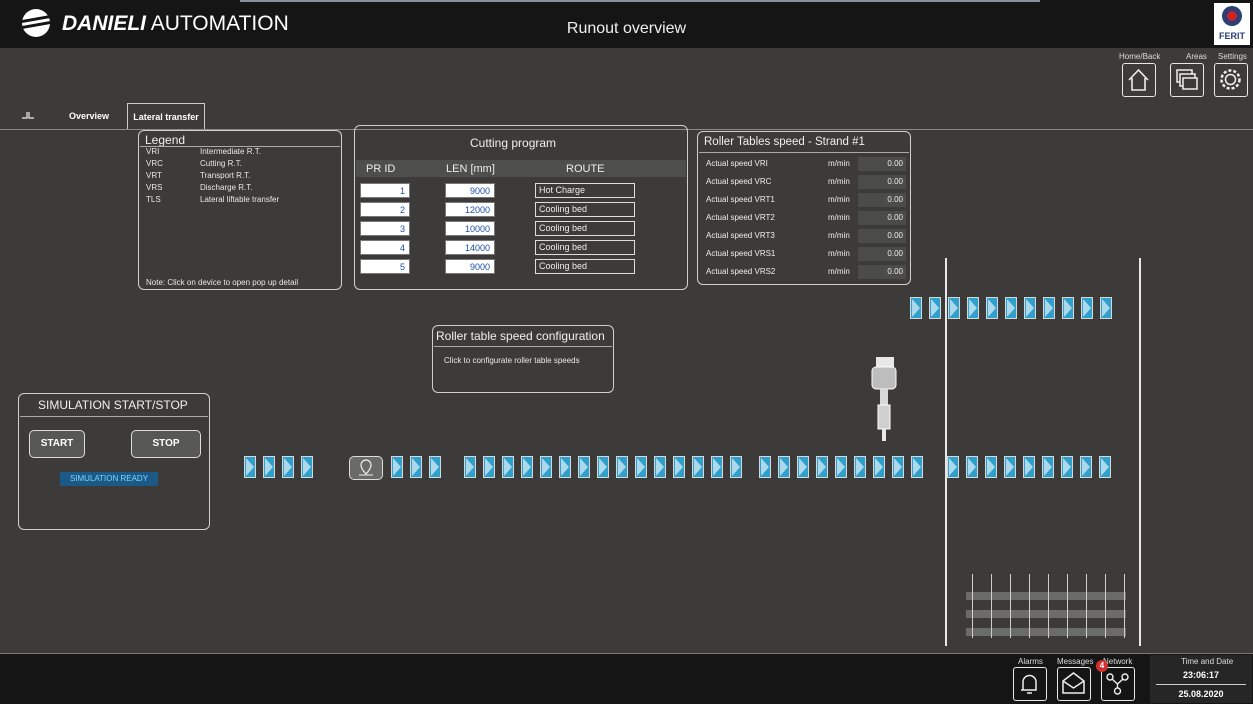 The height and width of the screenshot is (704, 1253). Describe the element at coordinates (1187, 80) in the screenshot. I see `areas-button` at that location.